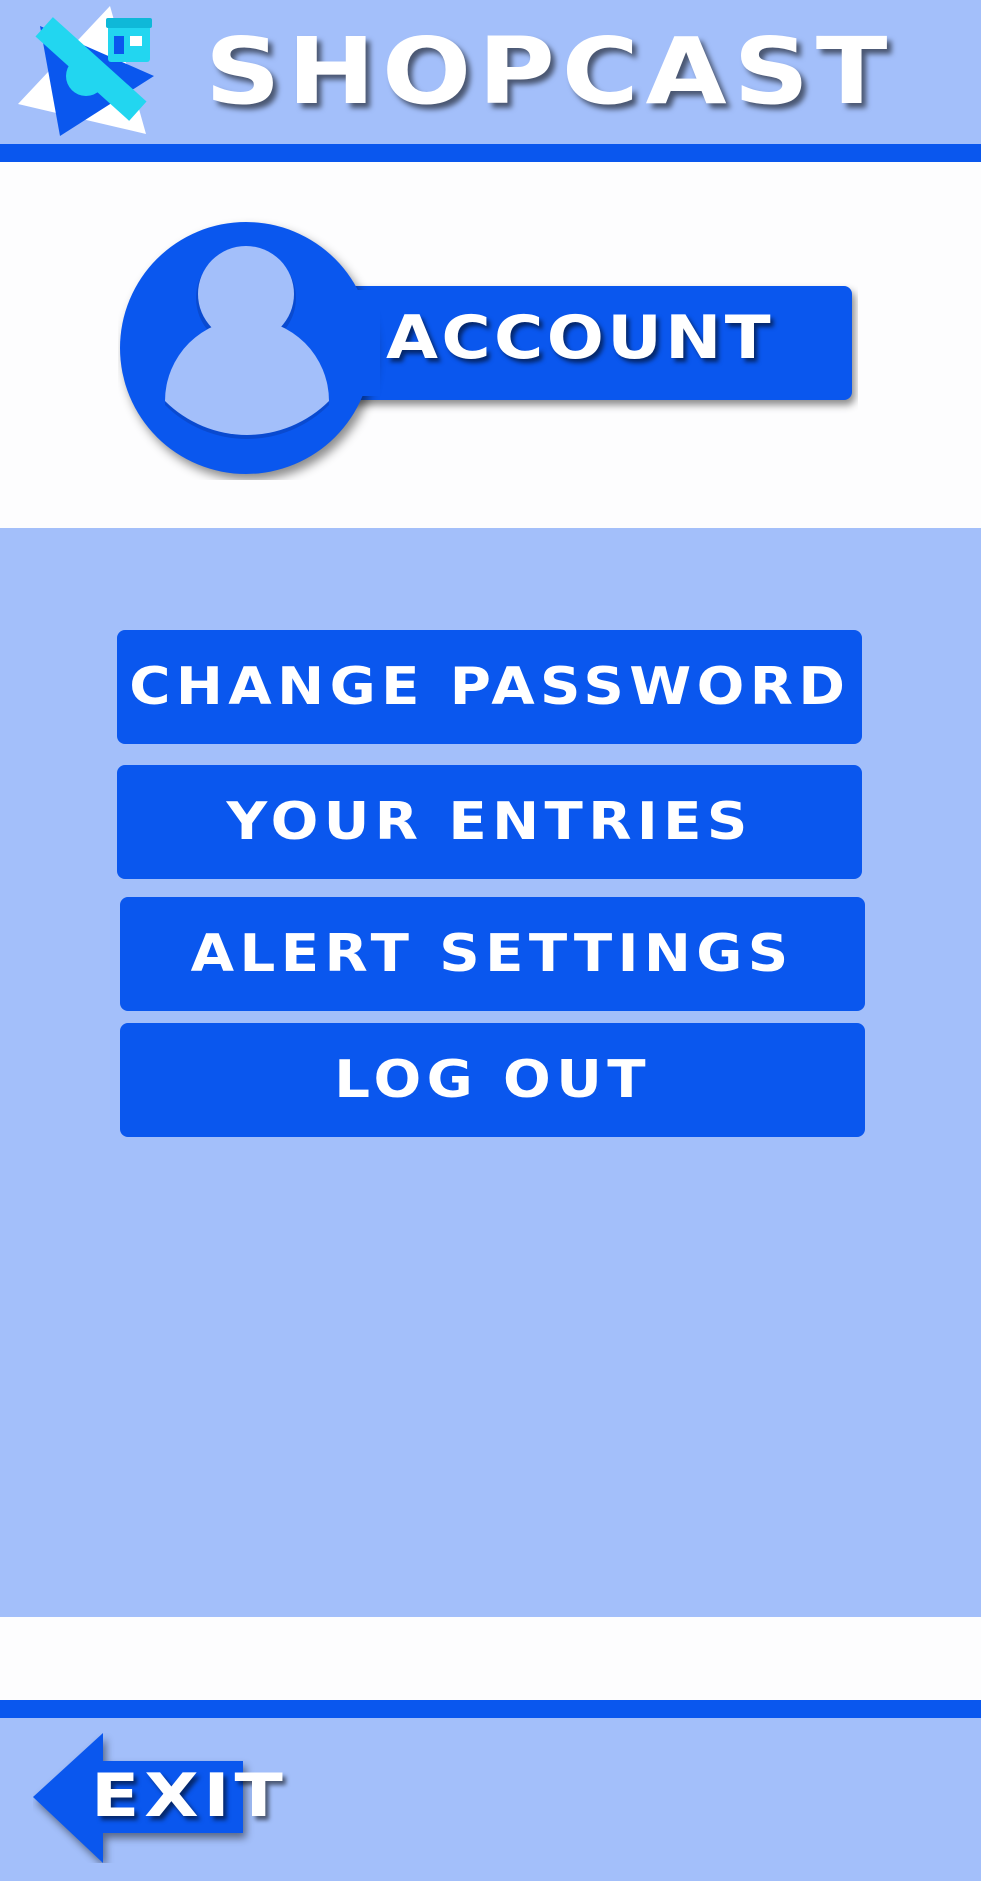 This screenshot has width=981, height=1881. I want to click on footer-divider, so click(490, 1709).